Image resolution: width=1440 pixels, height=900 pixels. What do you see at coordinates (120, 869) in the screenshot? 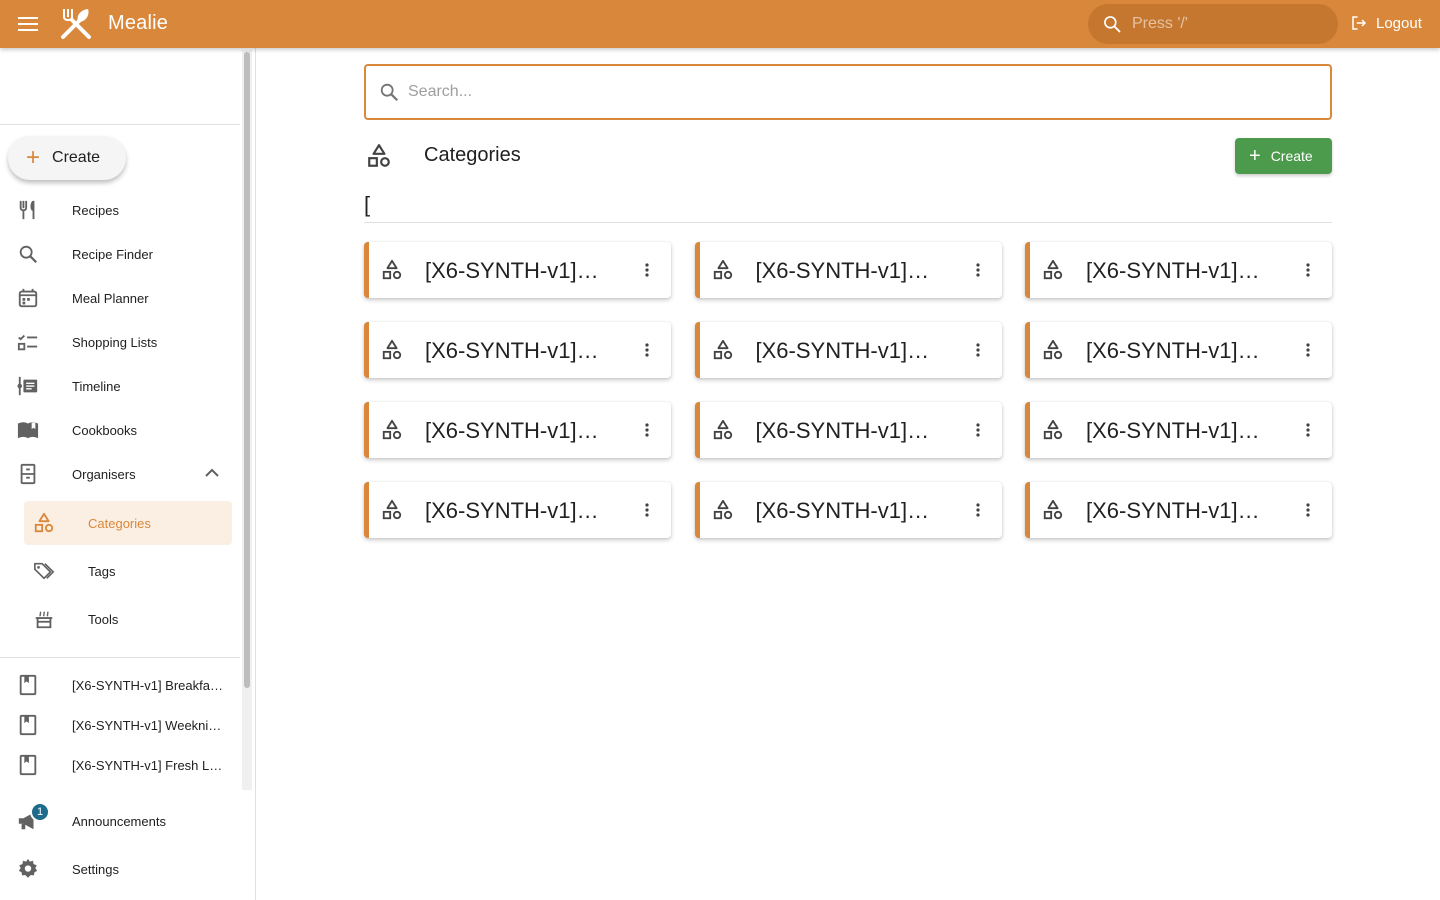
I see `sidebar-item-settings: Settings` at bounding box center [120, 869].